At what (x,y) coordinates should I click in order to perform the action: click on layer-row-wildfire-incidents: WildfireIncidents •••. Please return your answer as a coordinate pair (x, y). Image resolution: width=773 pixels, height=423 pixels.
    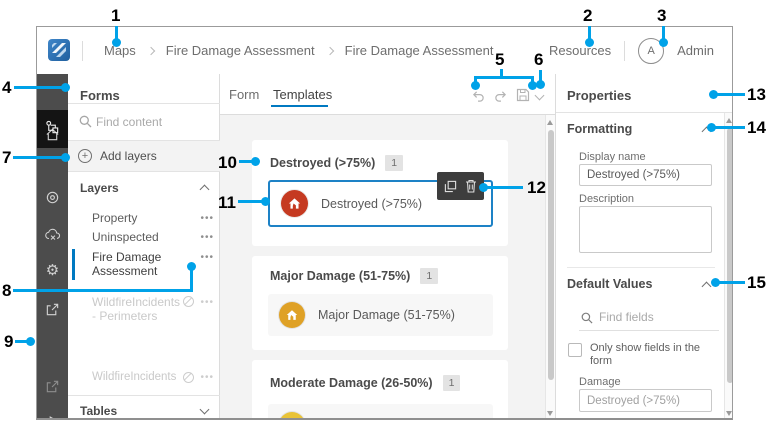
    Looking at the image, I should click on (153, 377).